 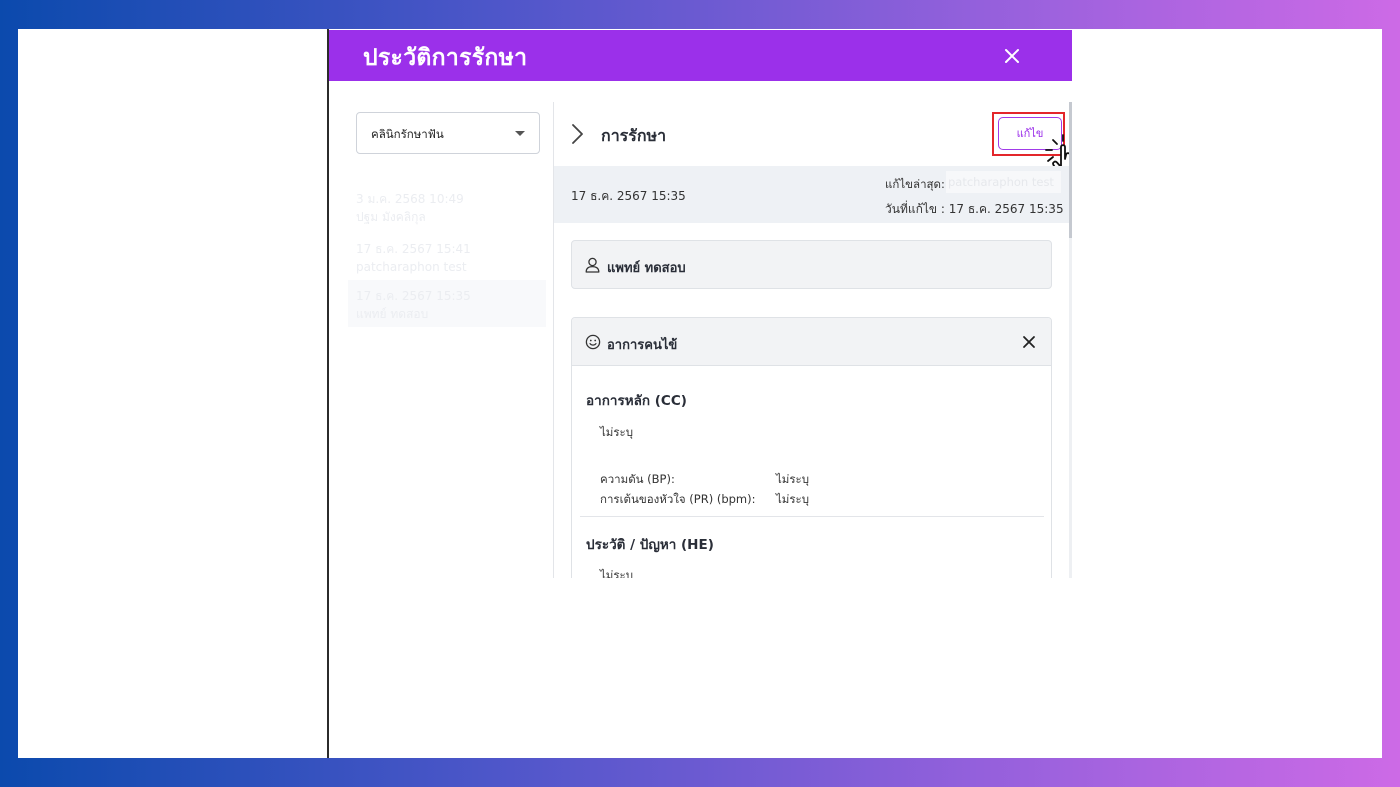 I want to click on history-item: 3 ม.ค. 2568 10:49 ปฐม มังคลิกุล, so click(x=447, y=206).